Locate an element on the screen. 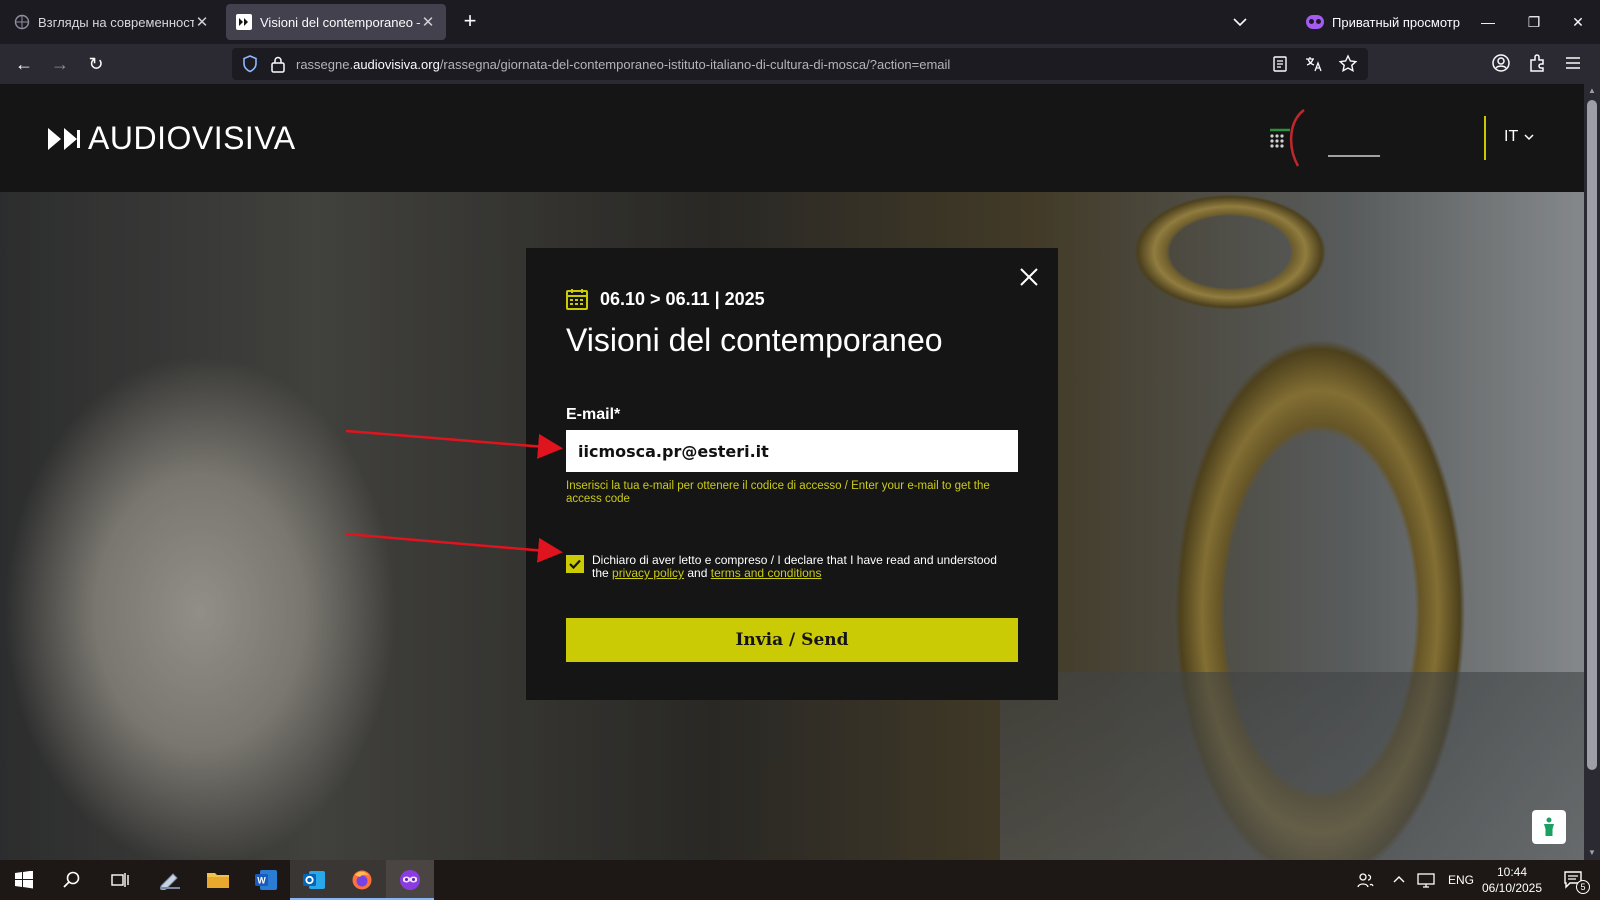 The image size is (1600, 900). site-header: AUDIOVISIVA IT is located at coordinates (792, 138).